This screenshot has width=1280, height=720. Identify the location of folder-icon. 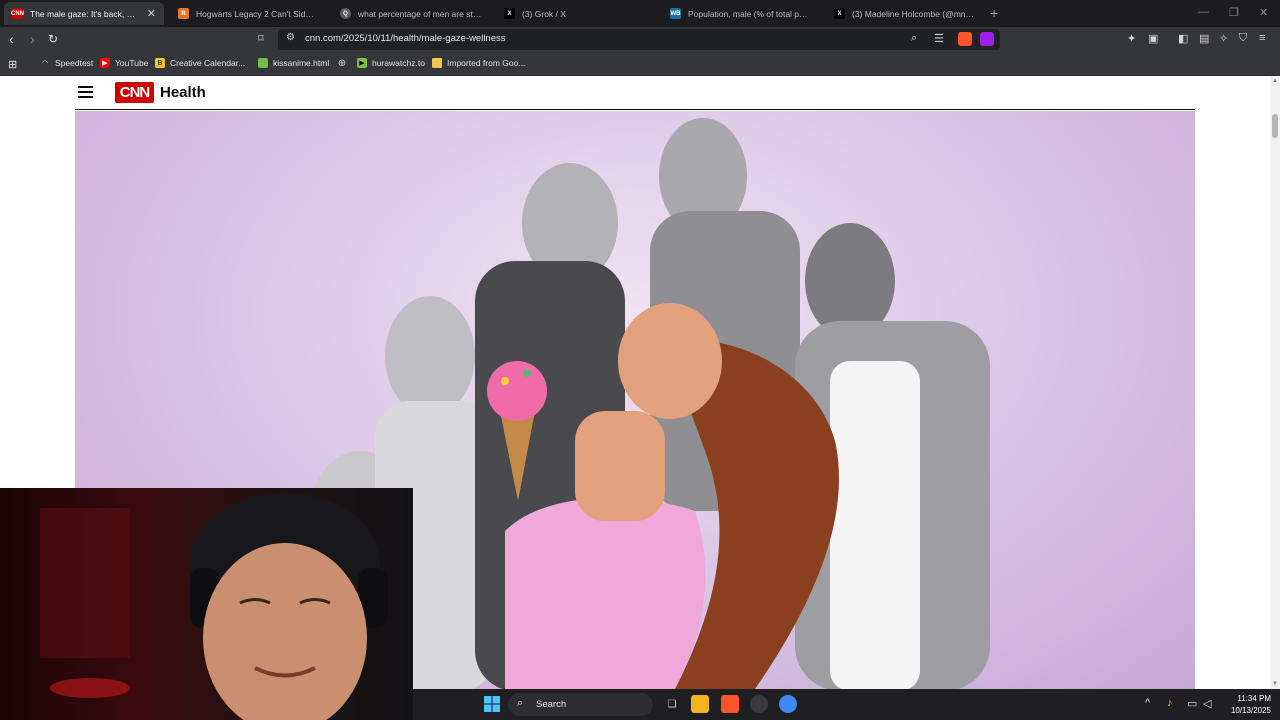
(437, 63).